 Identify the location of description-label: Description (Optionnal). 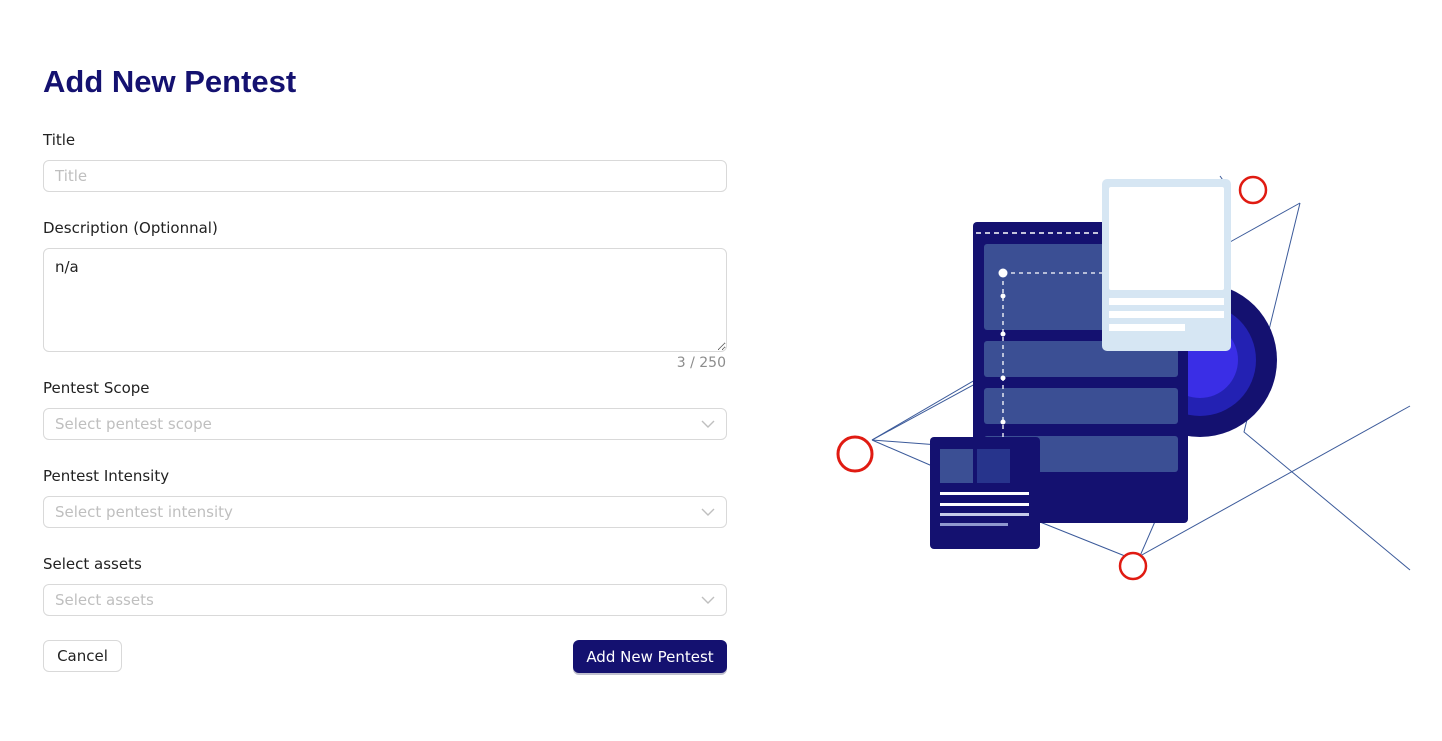
(130, 228).